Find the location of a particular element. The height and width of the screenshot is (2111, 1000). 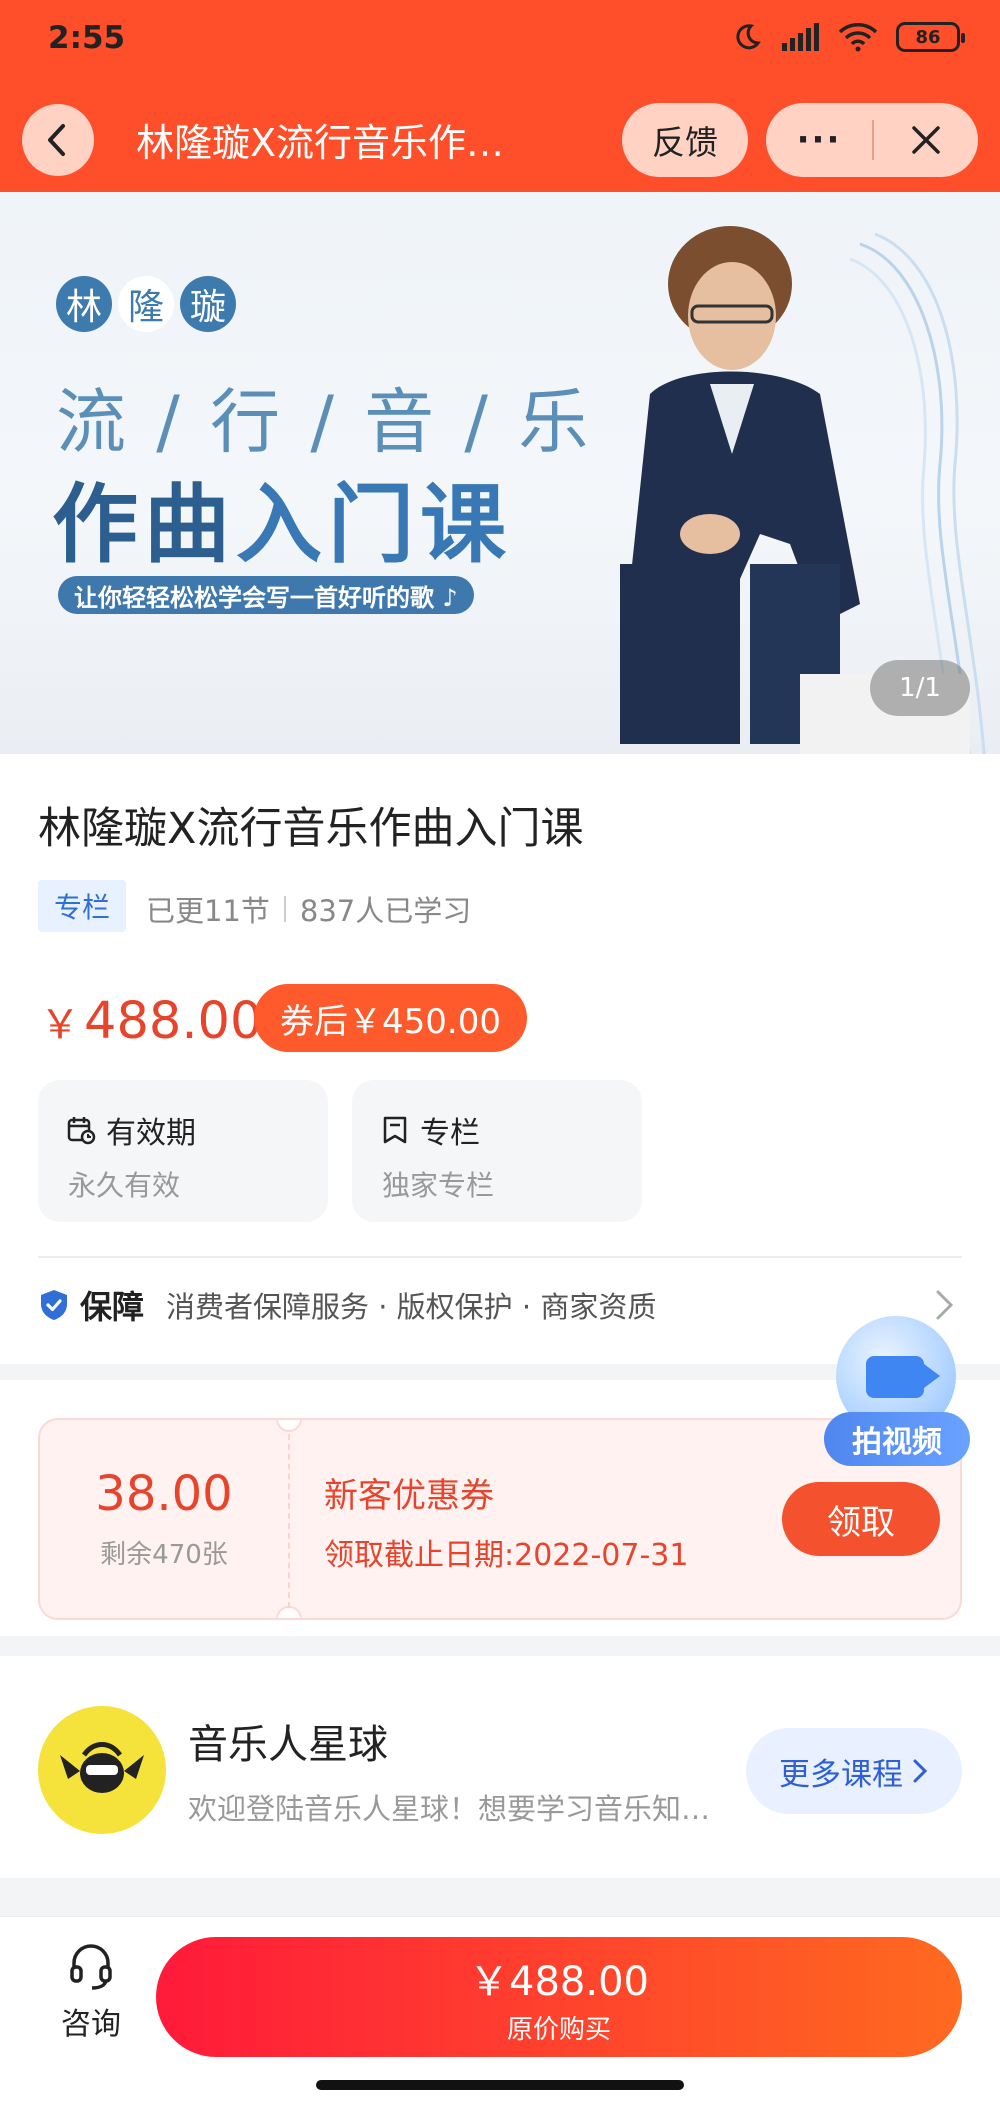

column-value: 独家专栏 is located at coordinates (438, 1185).